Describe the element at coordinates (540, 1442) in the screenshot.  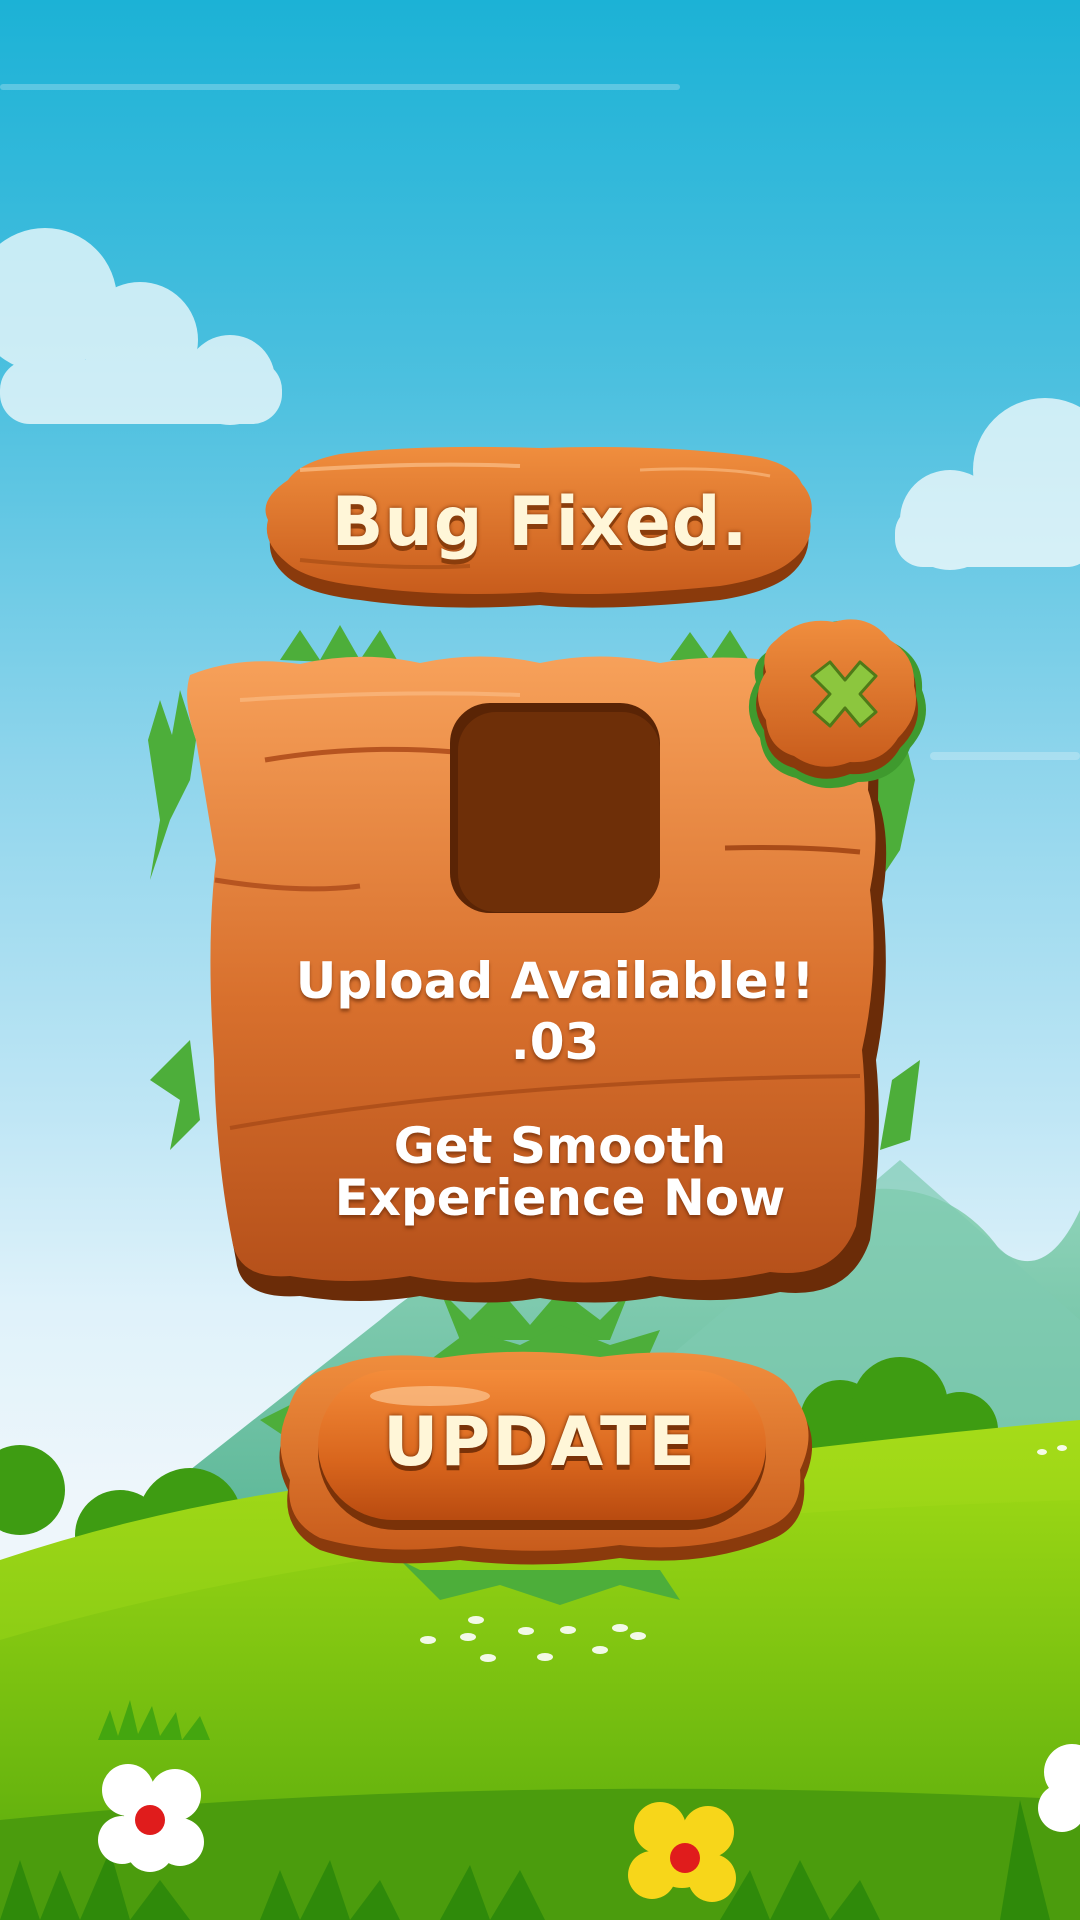
I see `update-button-label: UPDATE` at that location.